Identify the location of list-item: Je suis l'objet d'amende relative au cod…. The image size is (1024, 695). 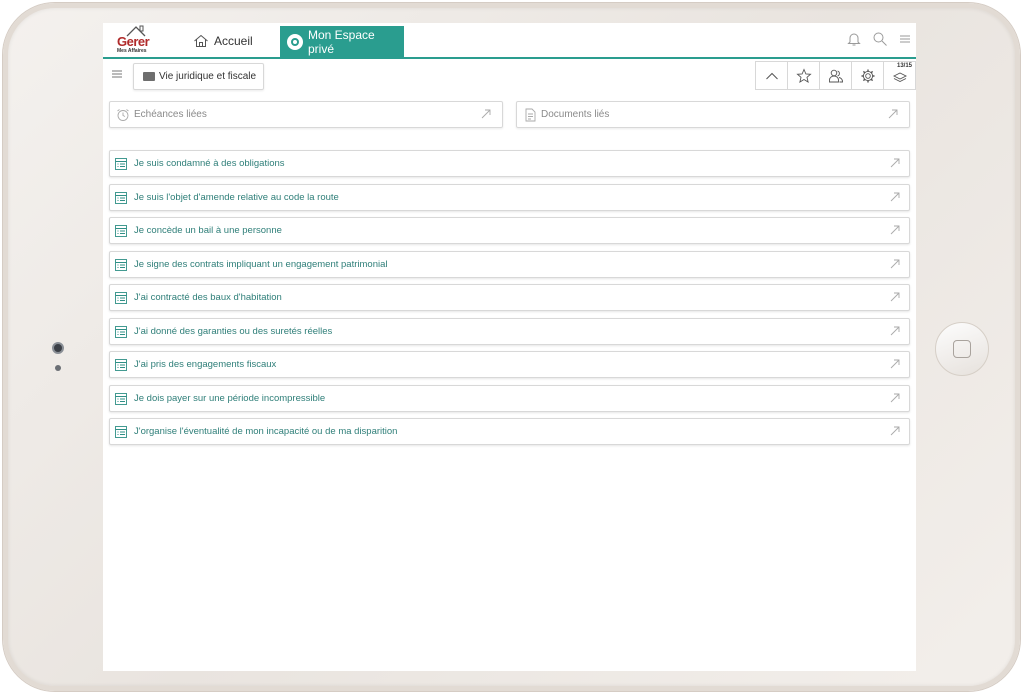
(509, 197).